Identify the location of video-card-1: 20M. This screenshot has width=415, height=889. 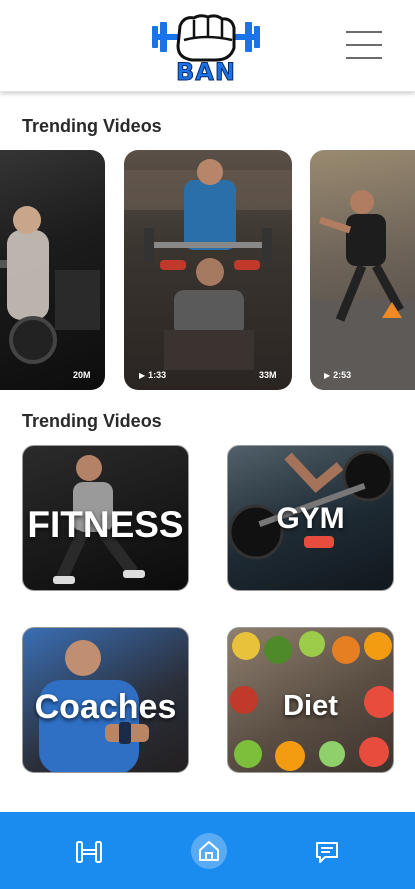
(52, 270).